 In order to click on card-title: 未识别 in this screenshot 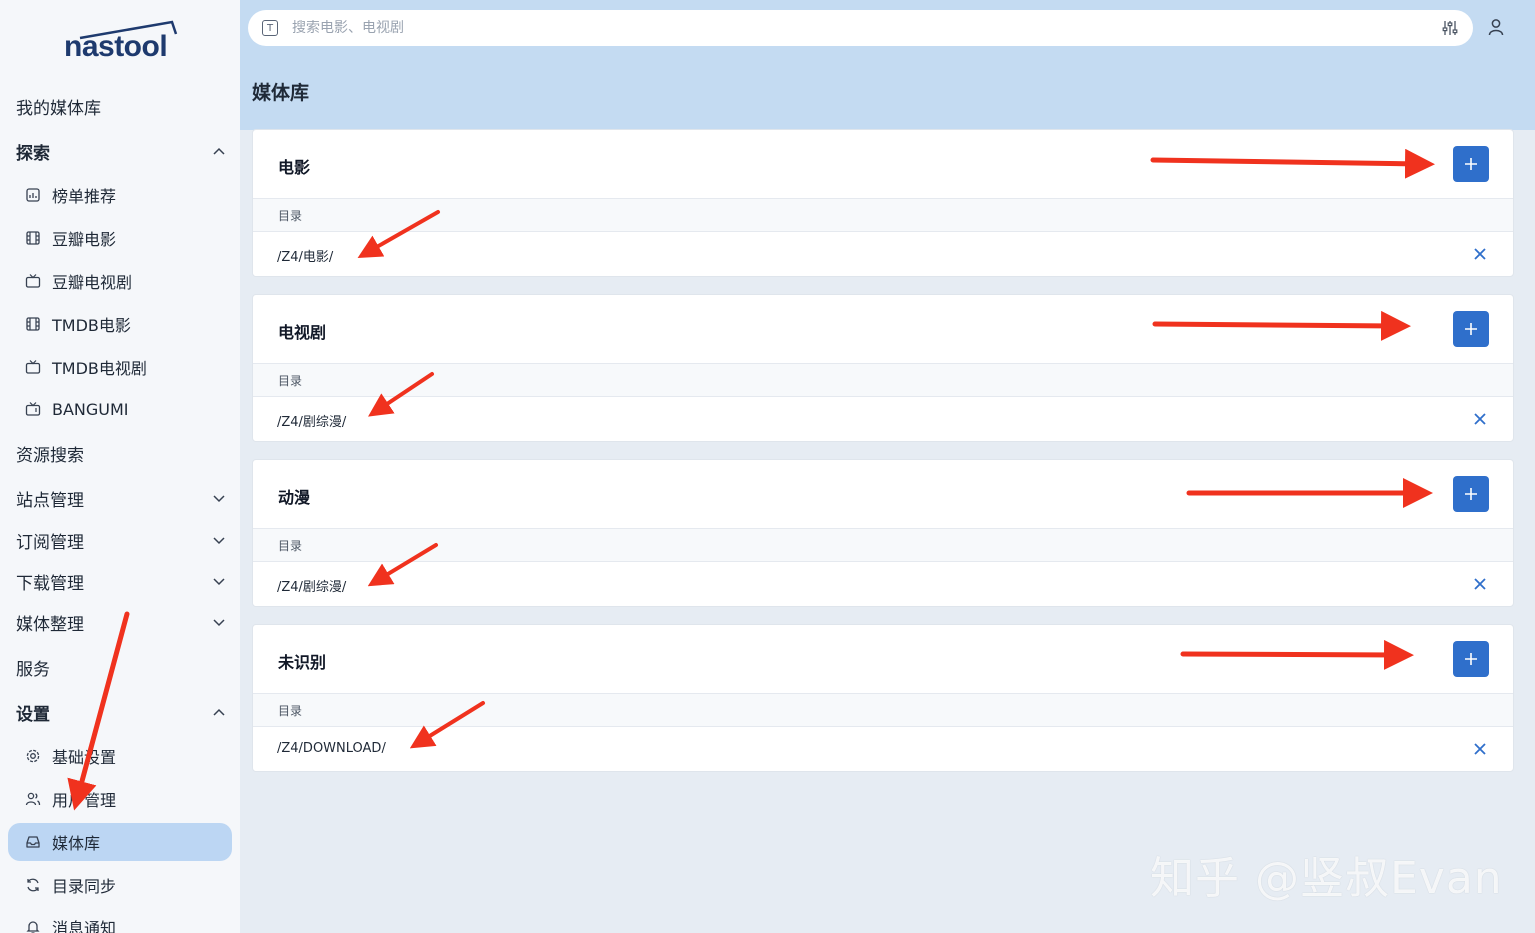, I will do `click(302, 662)`.